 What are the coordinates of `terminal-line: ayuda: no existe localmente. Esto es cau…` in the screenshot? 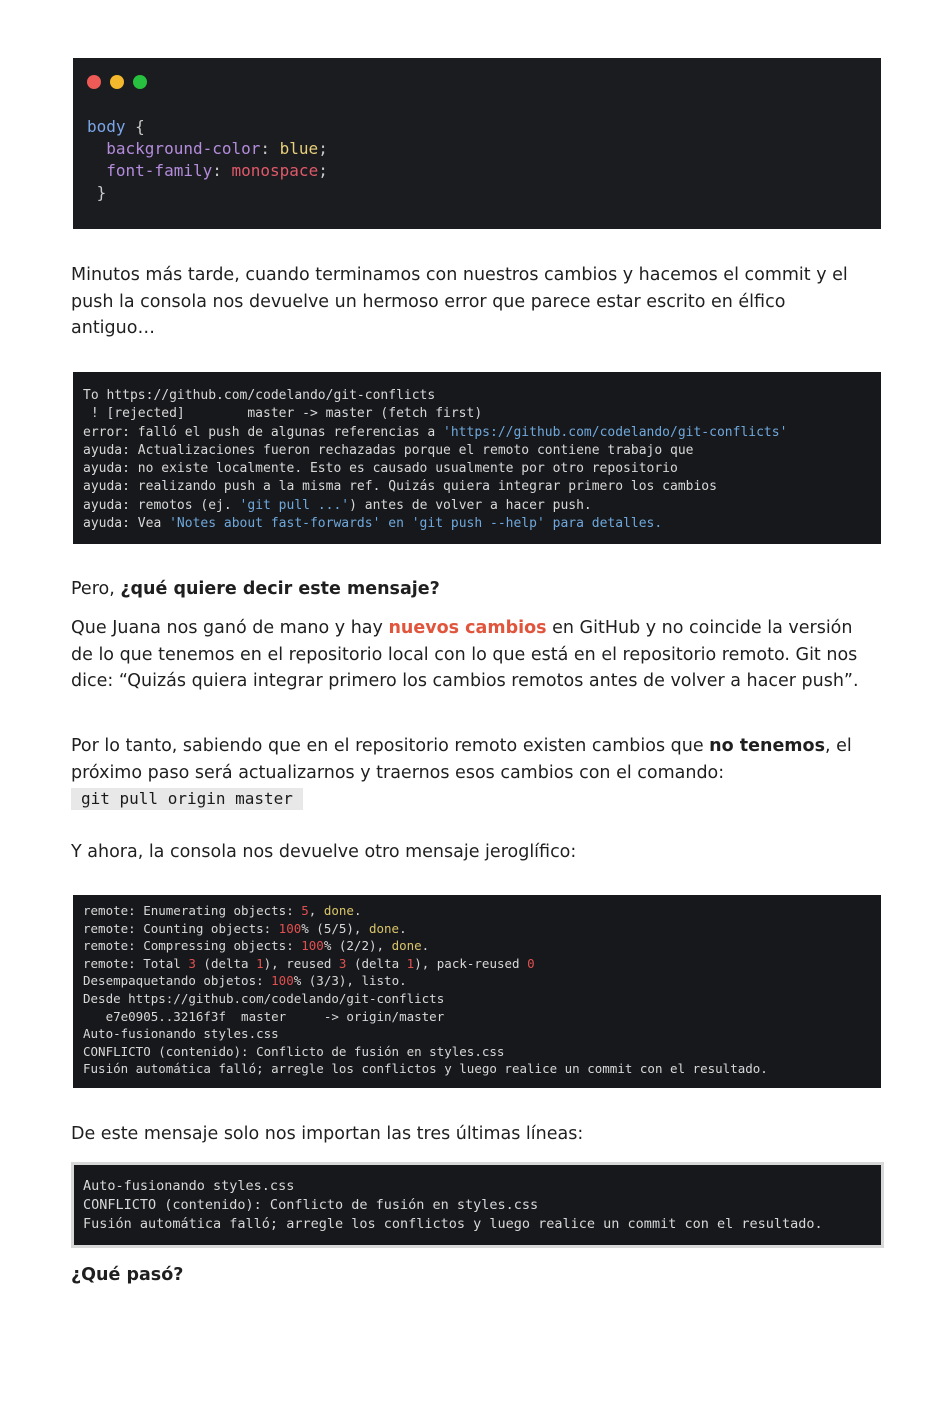 It's located at (380, 469).